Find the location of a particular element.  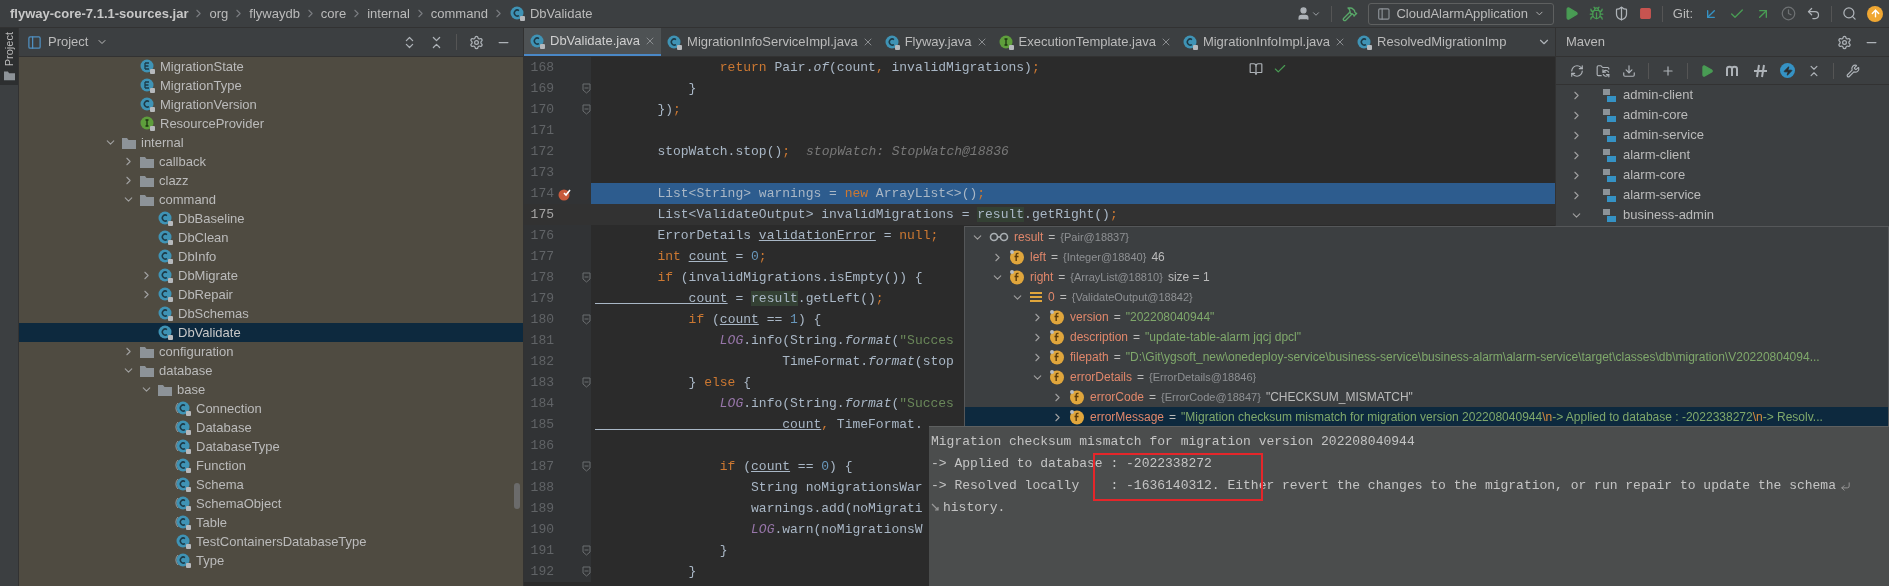

tree-item: Type is located at coordinates (271, 560).